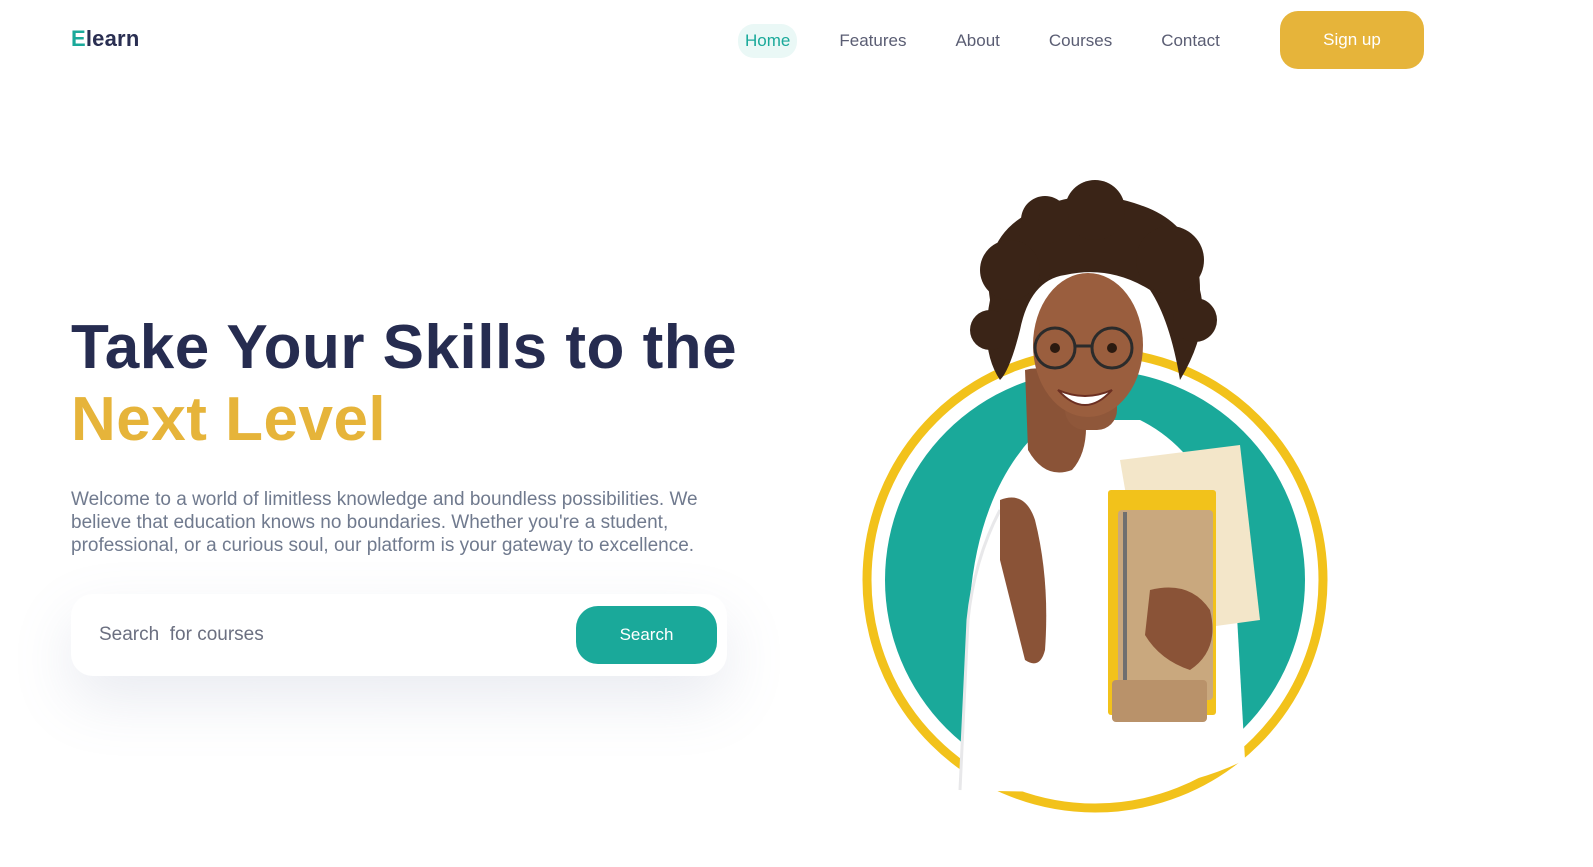 Image resolution: width=1593 pixels, height=867 pixels. Describe the element at coordinates (404, 347) in the screenshot. I see `hero-title-line1: Take Your Skills to the` at that location.